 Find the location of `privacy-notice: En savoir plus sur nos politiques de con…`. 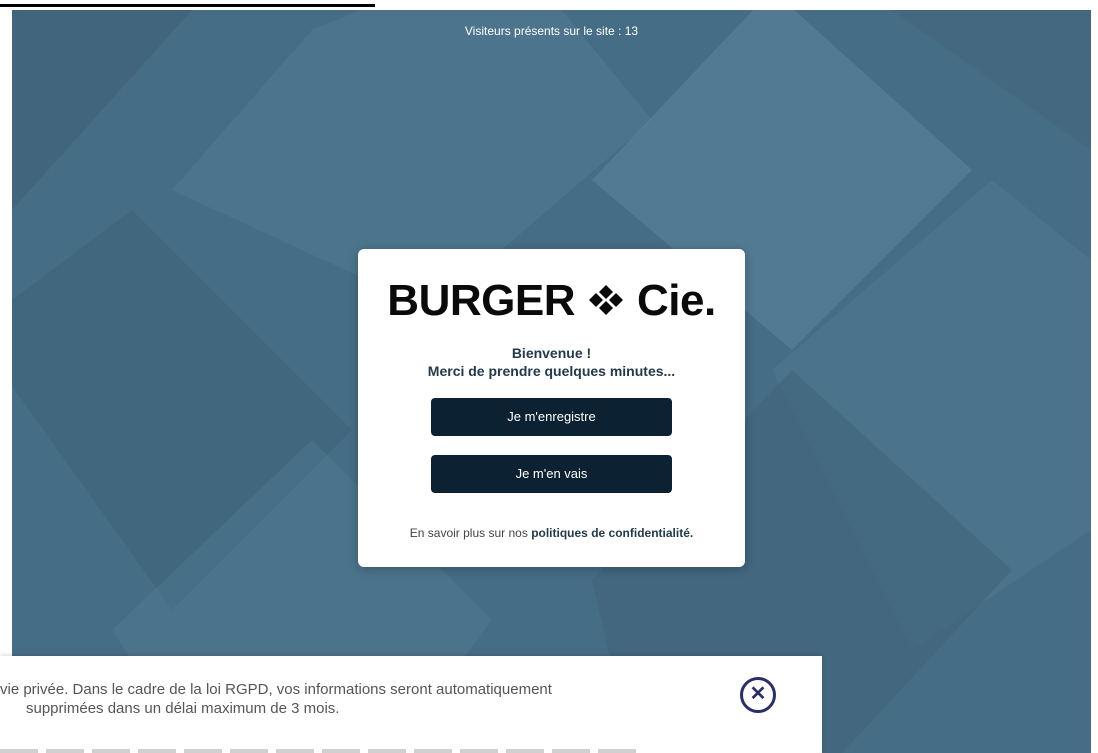

privacy-notice: En savoir plus sur nos politiques de con… is located at coordinates (551, 533).